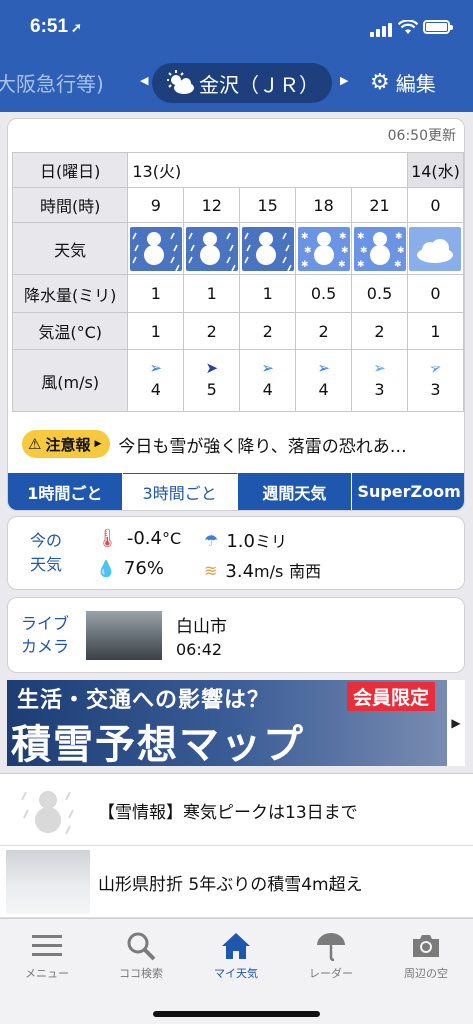 The height and width of the screenshot is (1024, 473). I want to click on wind-speed: 4, so click(323, 389).